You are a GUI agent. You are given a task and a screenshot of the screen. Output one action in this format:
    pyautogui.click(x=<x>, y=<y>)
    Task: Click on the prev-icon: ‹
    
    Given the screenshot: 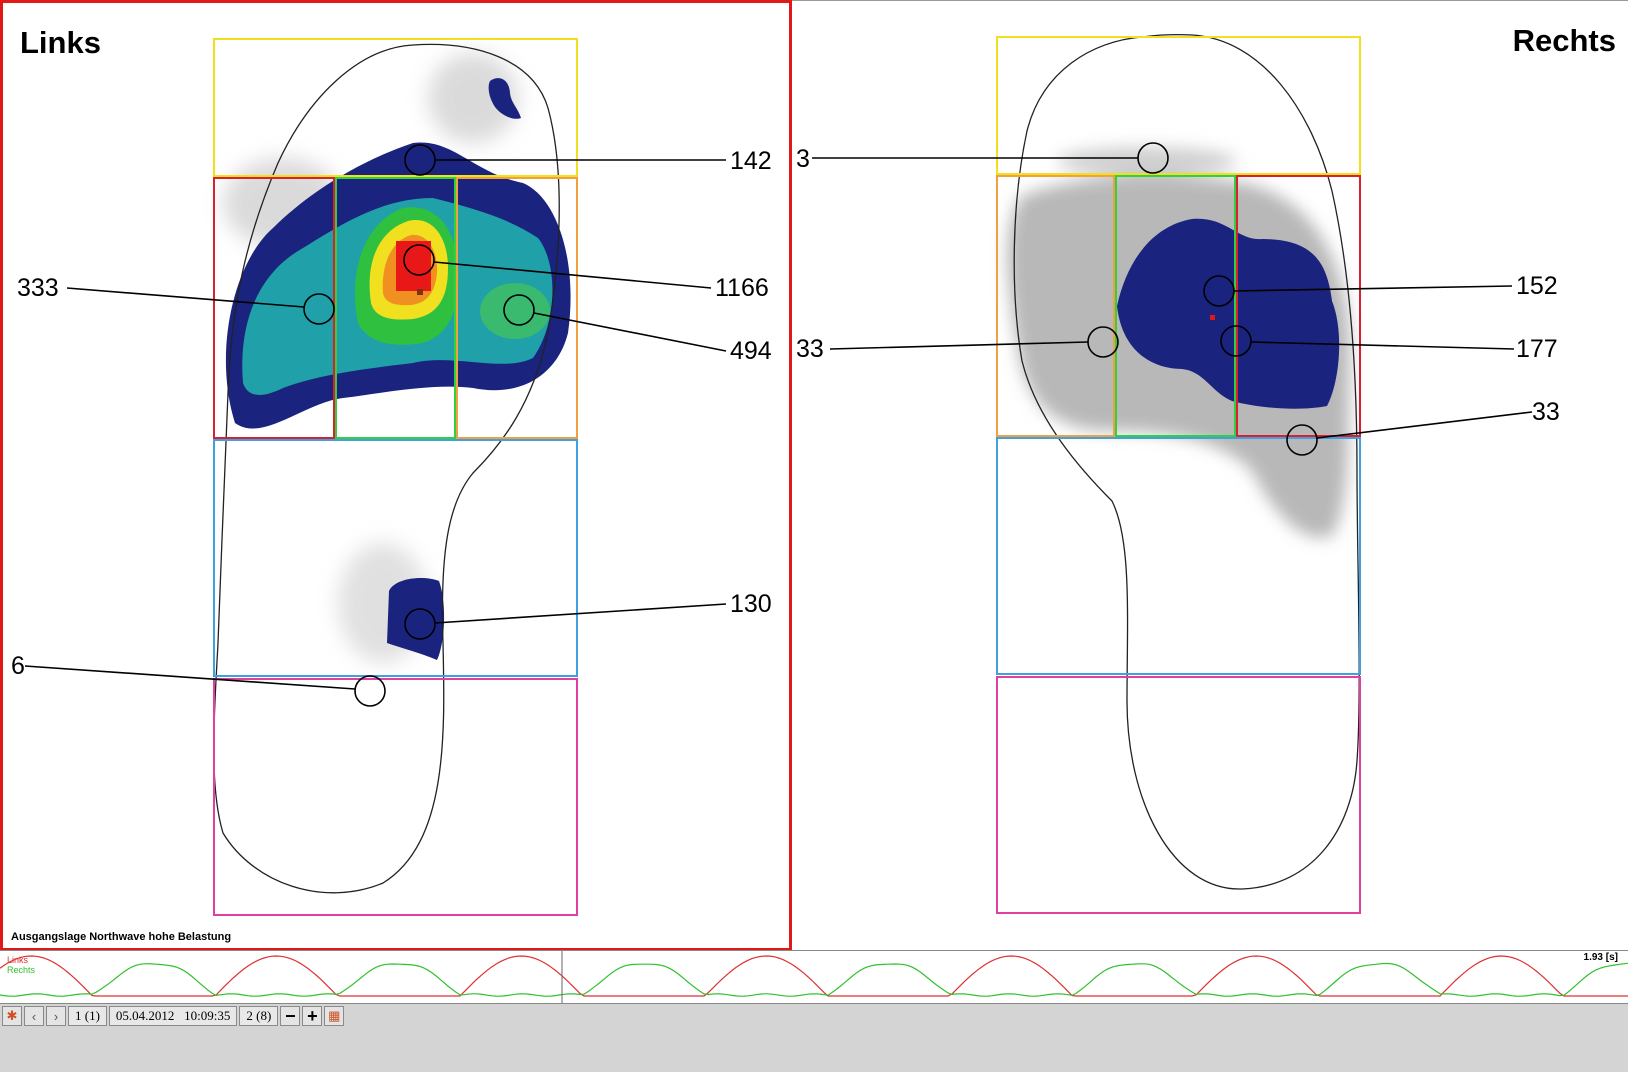 What is the action you would take?
    pyautogui.click(x=34, y=1016)
    